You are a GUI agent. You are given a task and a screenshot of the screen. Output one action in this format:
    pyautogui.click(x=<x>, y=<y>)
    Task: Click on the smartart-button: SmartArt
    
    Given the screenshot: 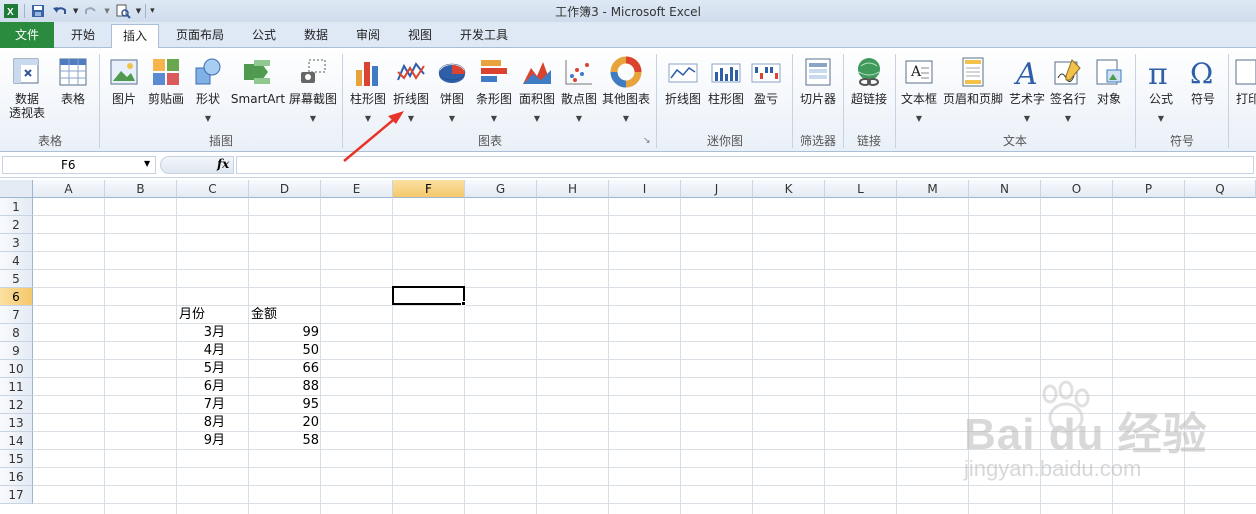 What is the action you would take?
    pyautogui.click(x=258, y=91)
    